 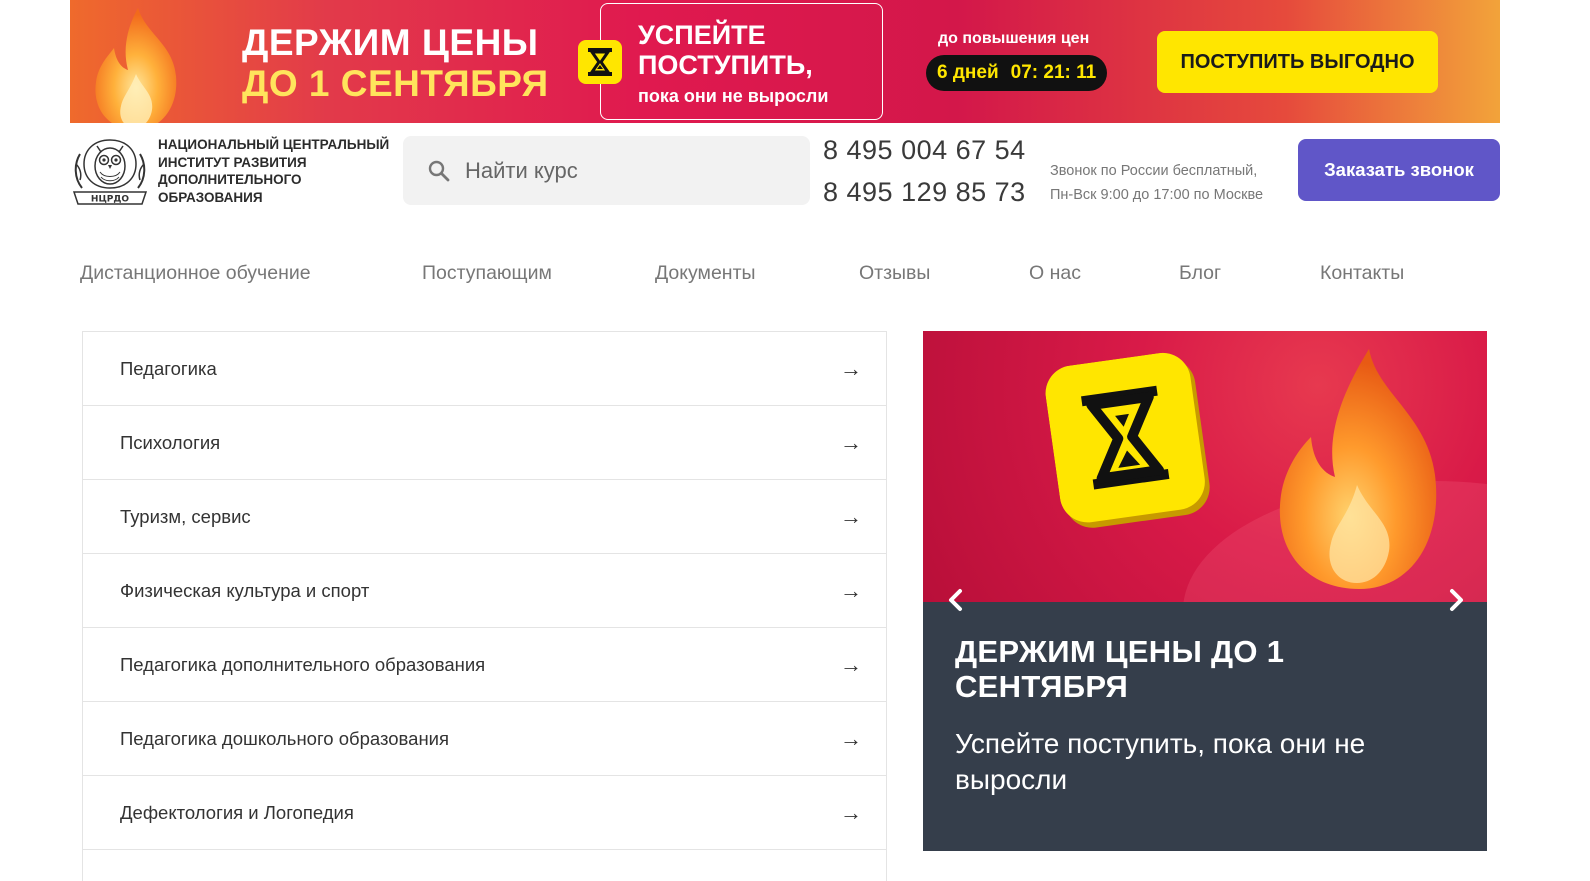 I want to click on countdown-time: 07: 21: 11, so click(x=1053, y=72).